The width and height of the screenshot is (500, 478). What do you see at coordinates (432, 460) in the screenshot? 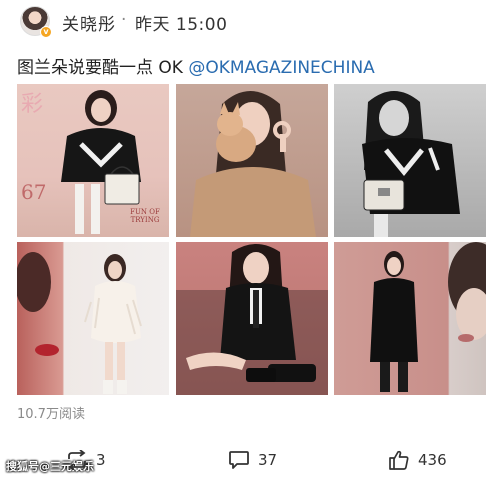
I see `like-count: 436` at bounding box center [432, 460].